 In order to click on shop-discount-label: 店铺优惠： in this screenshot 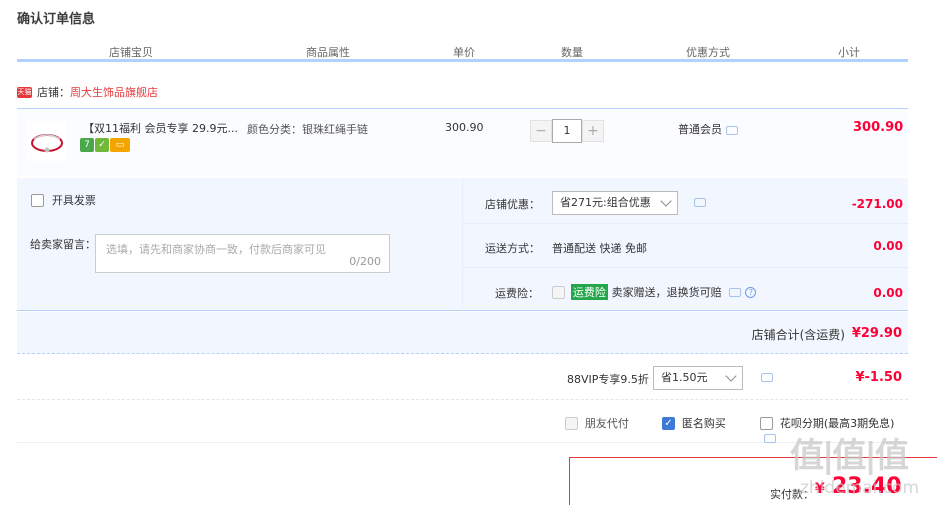, I will do `click(512, 204)`.